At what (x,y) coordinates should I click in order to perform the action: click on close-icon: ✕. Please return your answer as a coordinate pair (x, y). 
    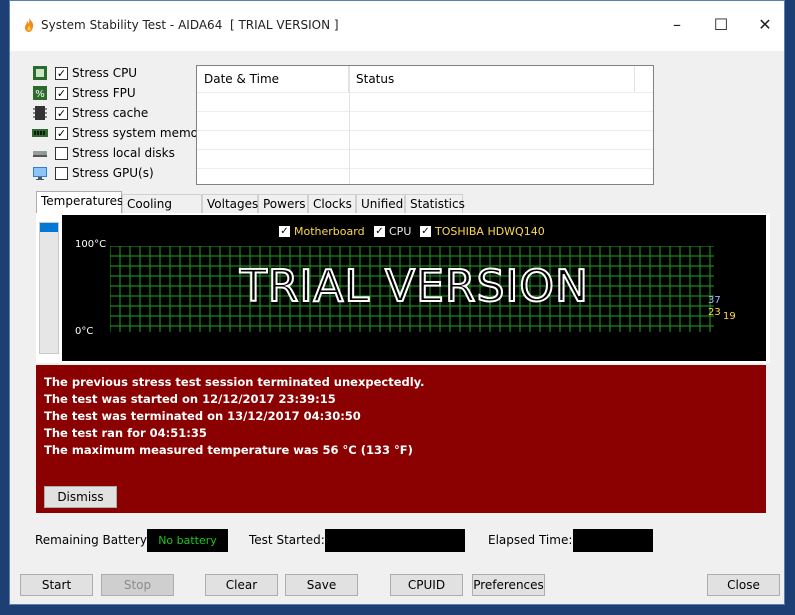
    Looking at the image, I should click on (765, 24).